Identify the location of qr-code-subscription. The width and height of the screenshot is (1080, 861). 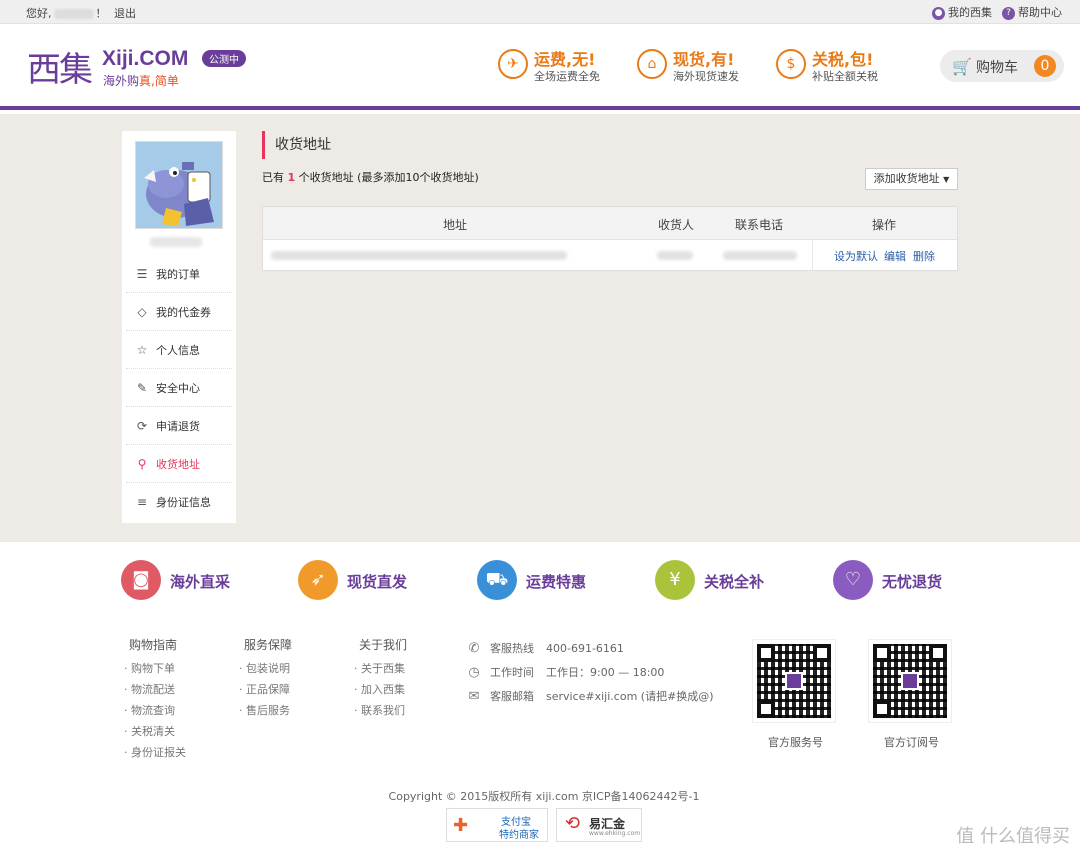
(910, 681).